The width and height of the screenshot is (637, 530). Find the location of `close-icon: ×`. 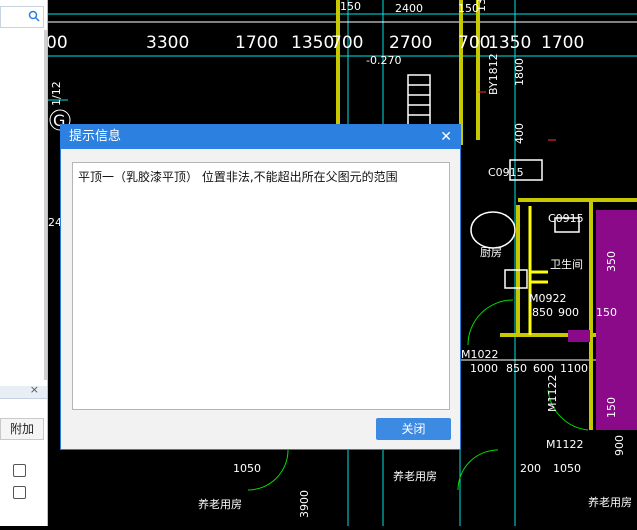

close-icon: × is located at coordinates (34, 389).